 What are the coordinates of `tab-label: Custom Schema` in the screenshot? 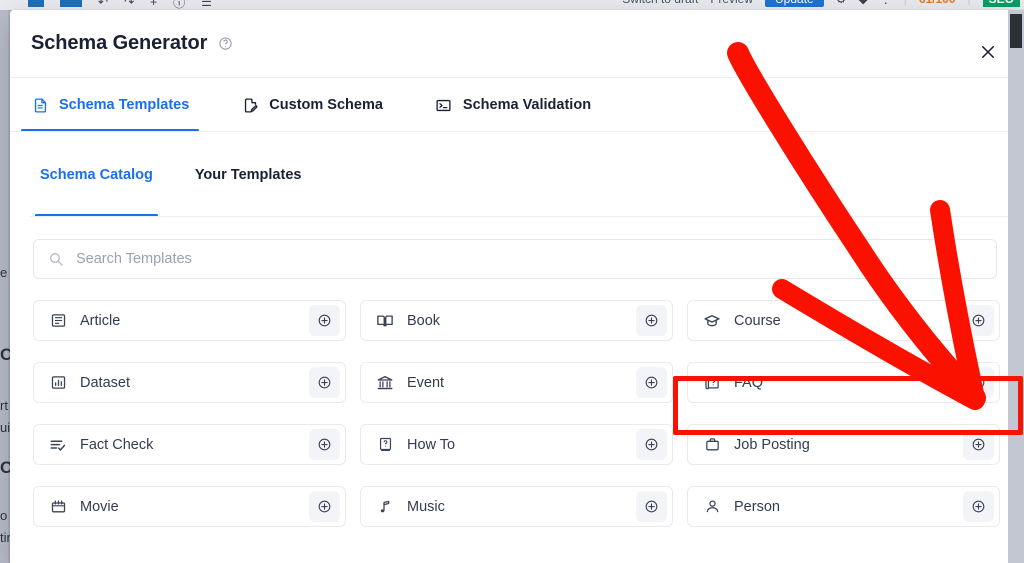 It's located at (326, 105).